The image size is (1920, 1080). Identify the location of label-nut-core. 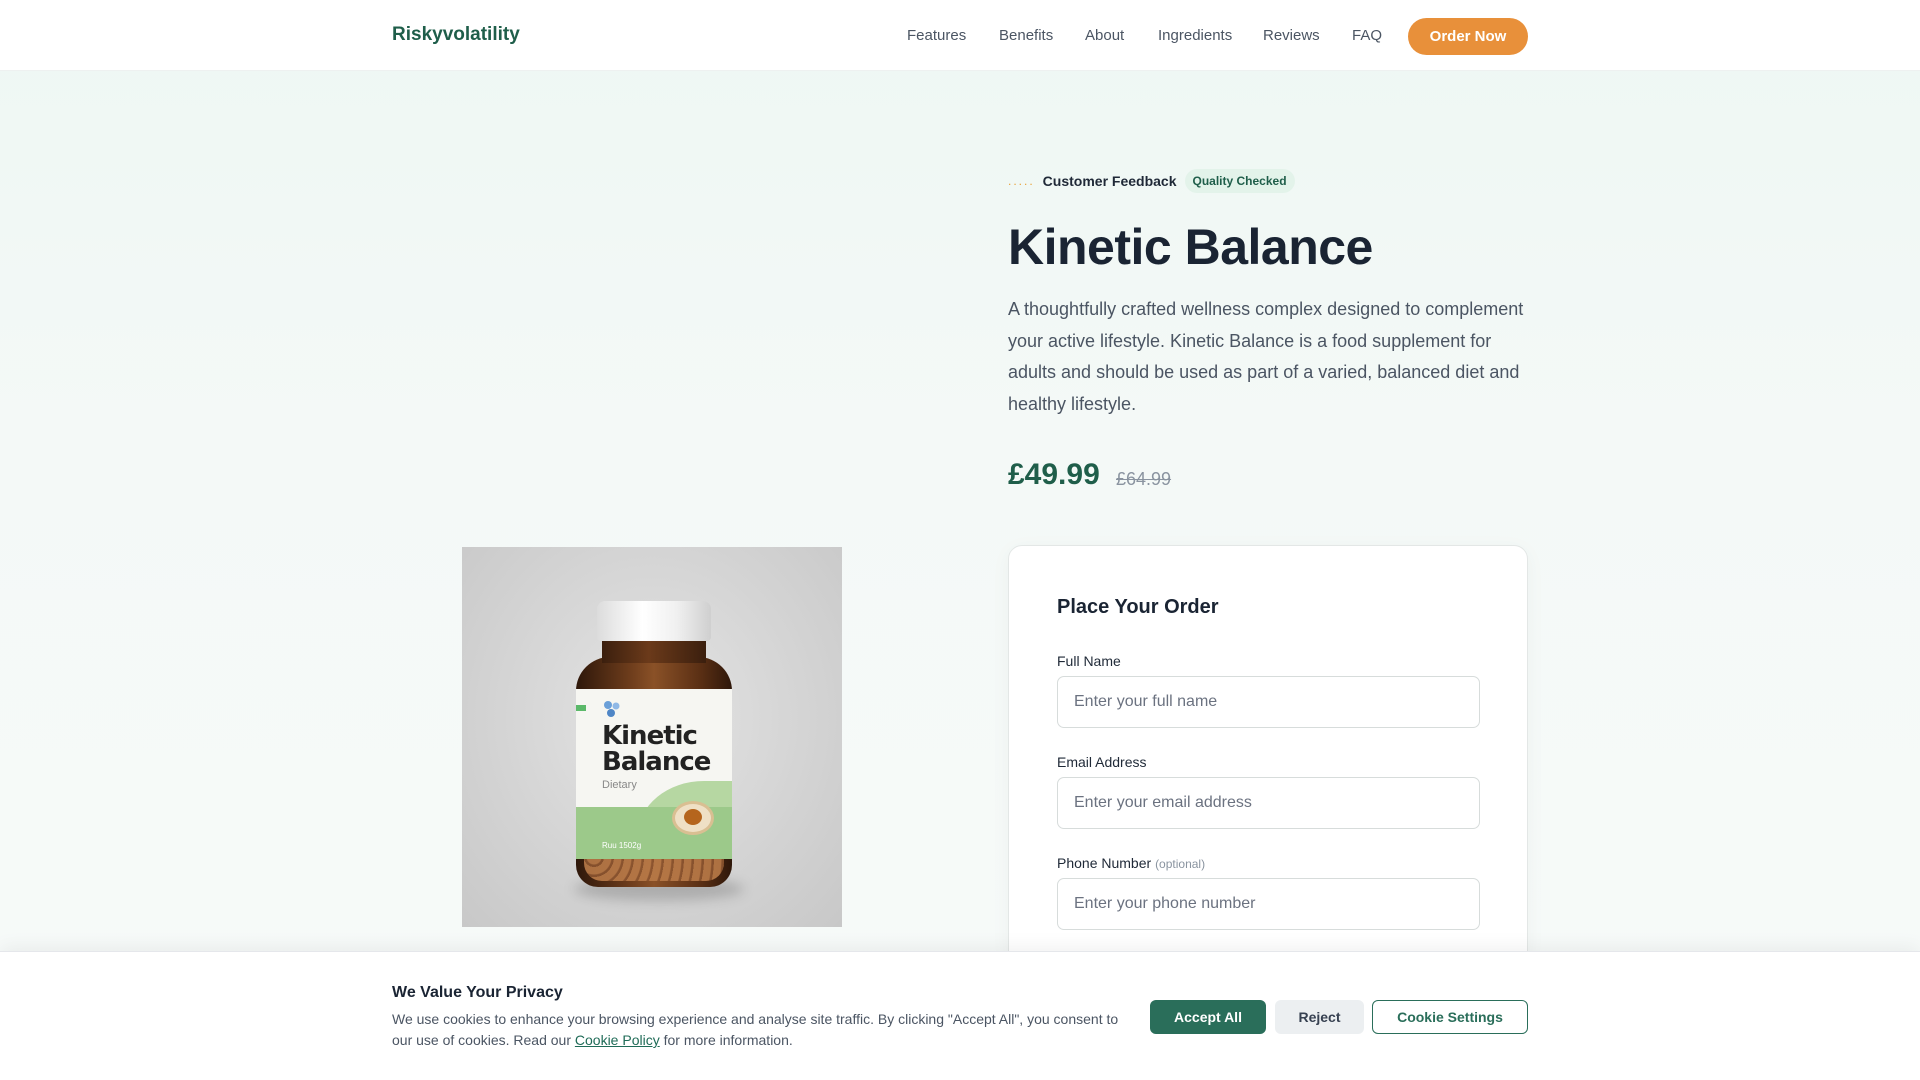
(693, 817).